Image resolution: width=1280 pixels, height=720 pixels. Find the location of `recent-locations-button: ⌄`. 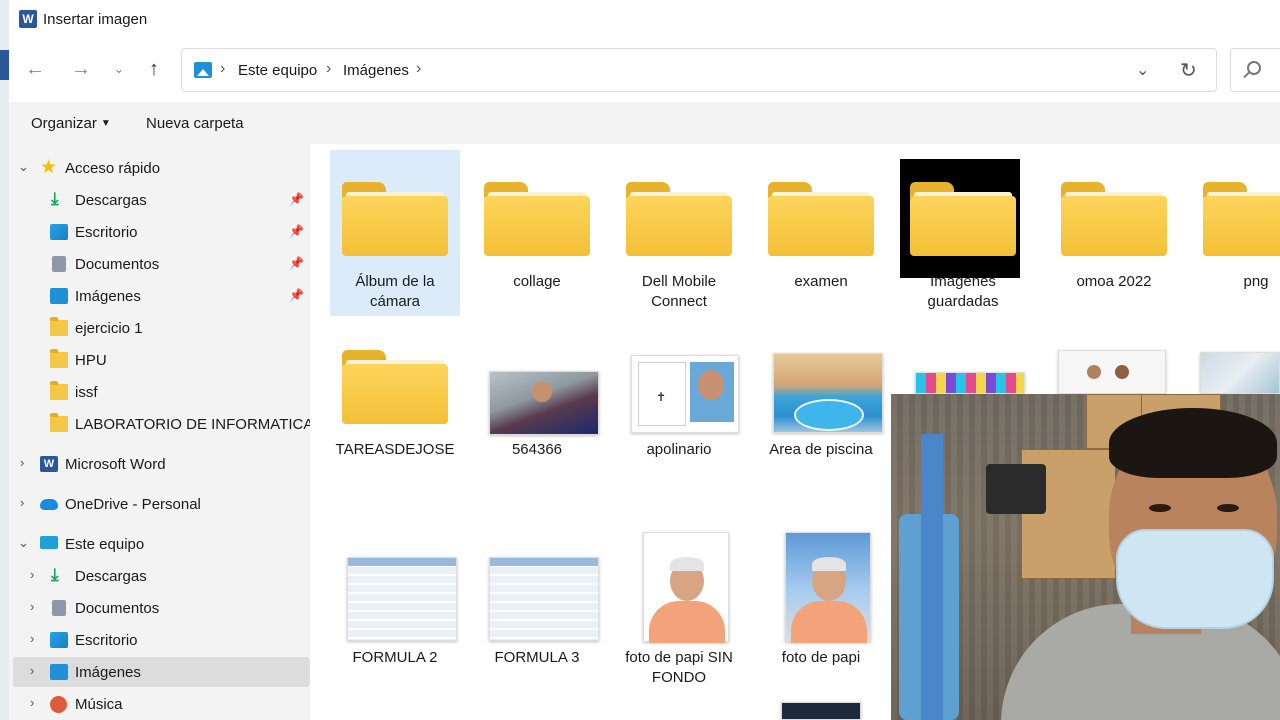

recent-locations-button: ⌄ is located at coordinates (119, 70).